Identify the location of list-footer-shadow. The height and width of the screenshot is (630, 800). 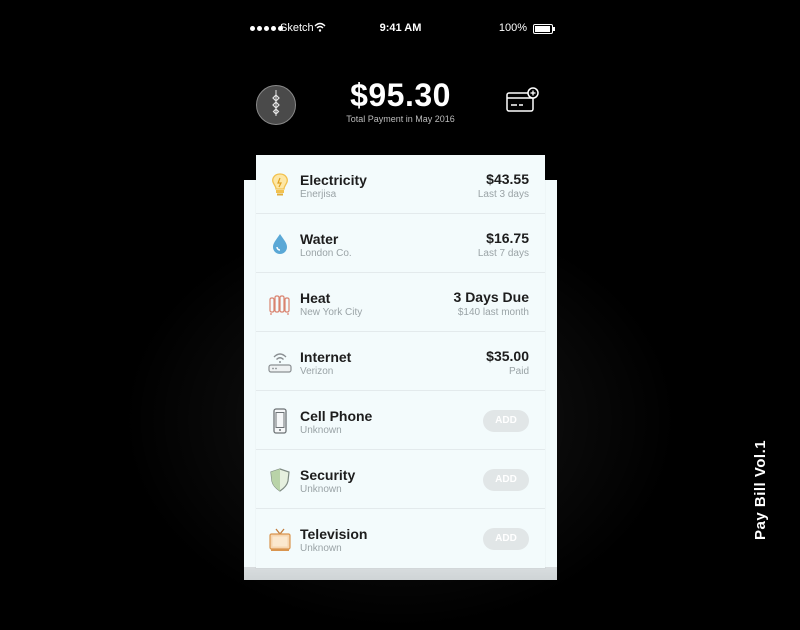
(400, 573).